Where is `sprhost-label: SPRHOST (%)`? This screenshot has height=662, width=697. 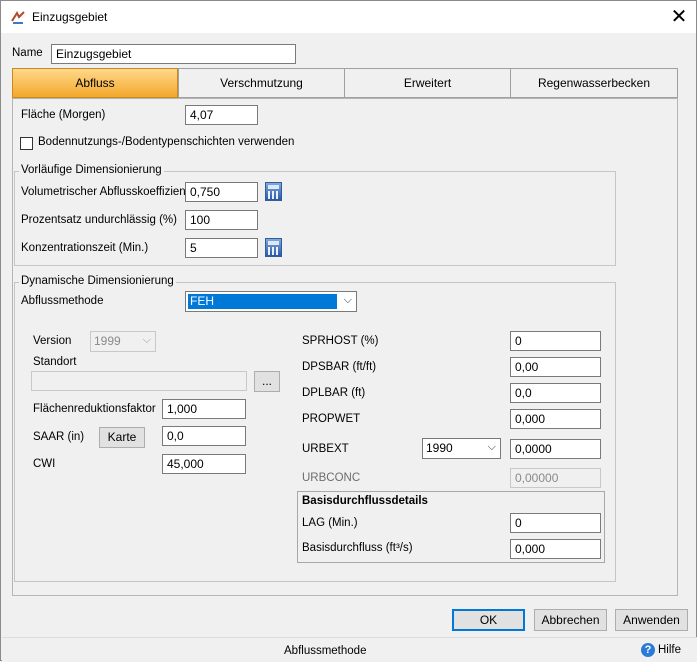
sprhost-label: SPRHOST (%) is located at coordinates (340, 341).